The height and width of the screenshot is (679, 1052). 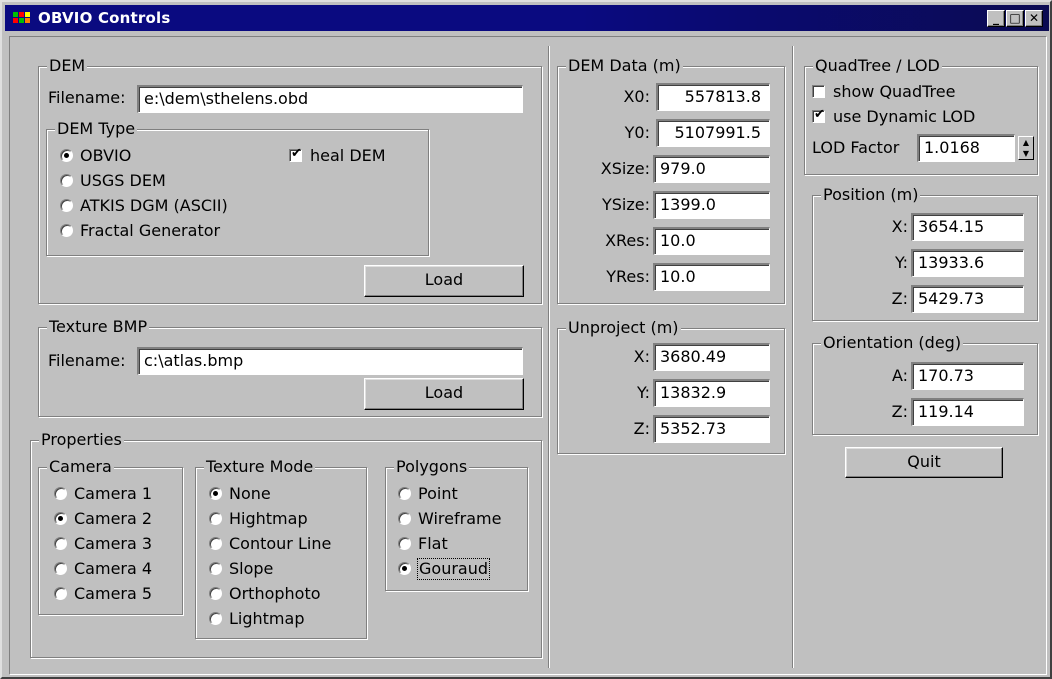 What do you see at coordinates (81, 440) in the screenshot?
I see `properties-legend: Properties` at bounding box center [81, 440].